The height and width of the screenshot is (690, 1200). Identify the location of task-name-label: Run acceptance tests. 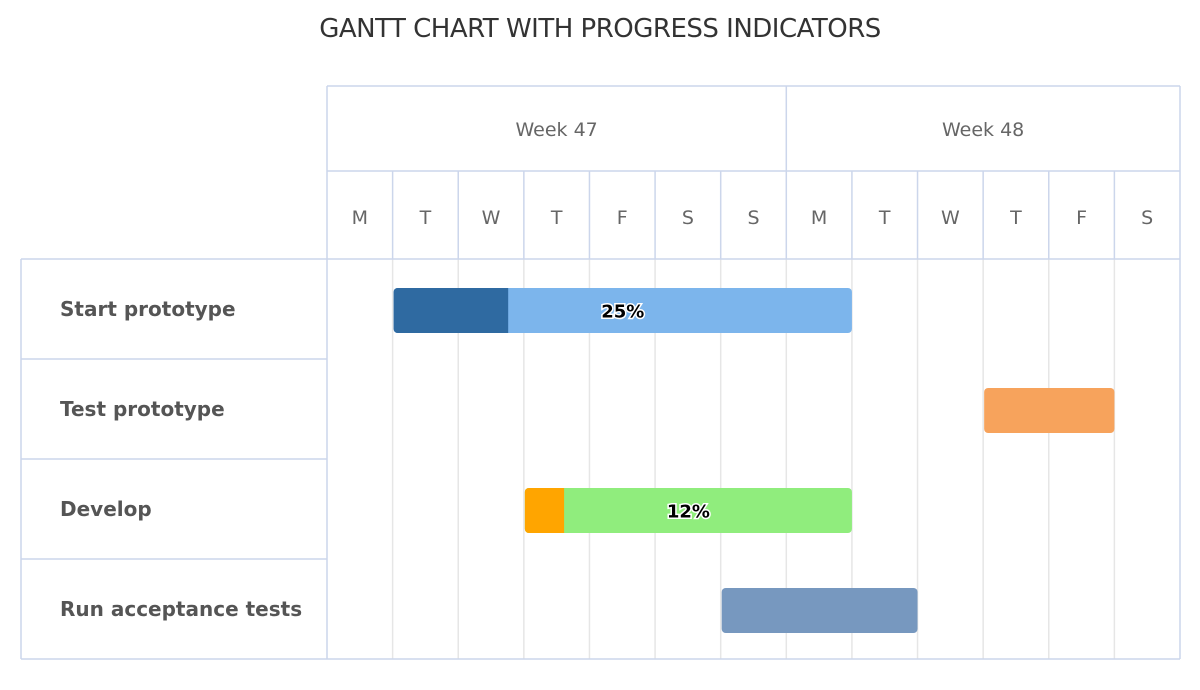
(181, 609).